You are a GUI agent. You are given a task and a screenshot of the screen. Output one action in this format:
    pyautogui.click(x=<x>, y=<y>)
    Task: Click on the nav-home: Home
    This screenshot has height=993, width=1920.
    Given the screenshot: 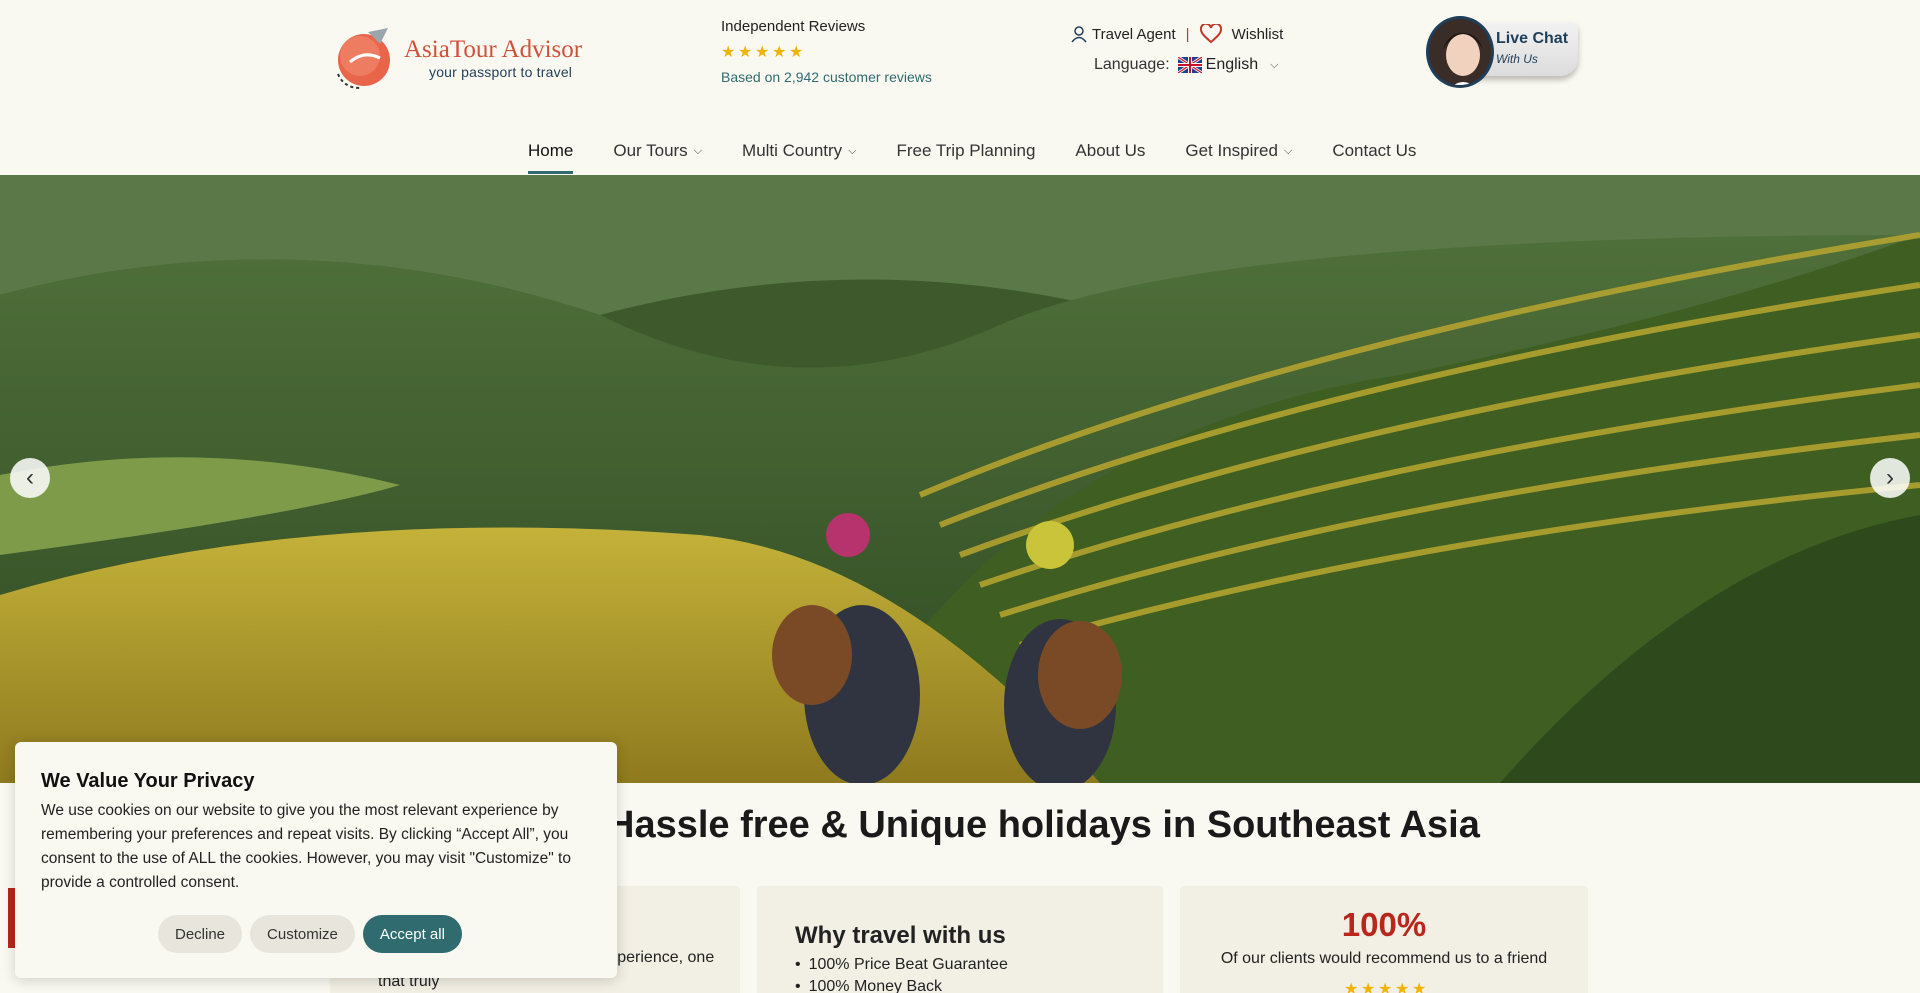 What is the action you would take?
    pyautogui.click(x=551, y=151)
    